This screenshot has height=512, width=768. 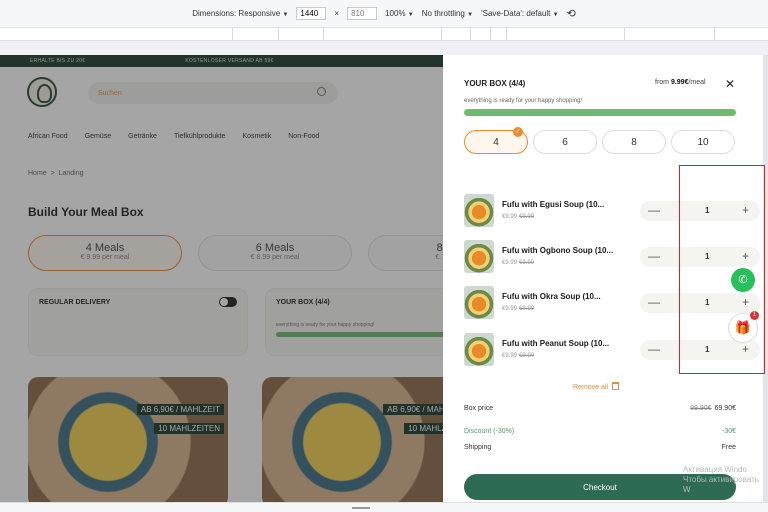 I want to click on size-option-10: 10, so click(x=703, y=142).